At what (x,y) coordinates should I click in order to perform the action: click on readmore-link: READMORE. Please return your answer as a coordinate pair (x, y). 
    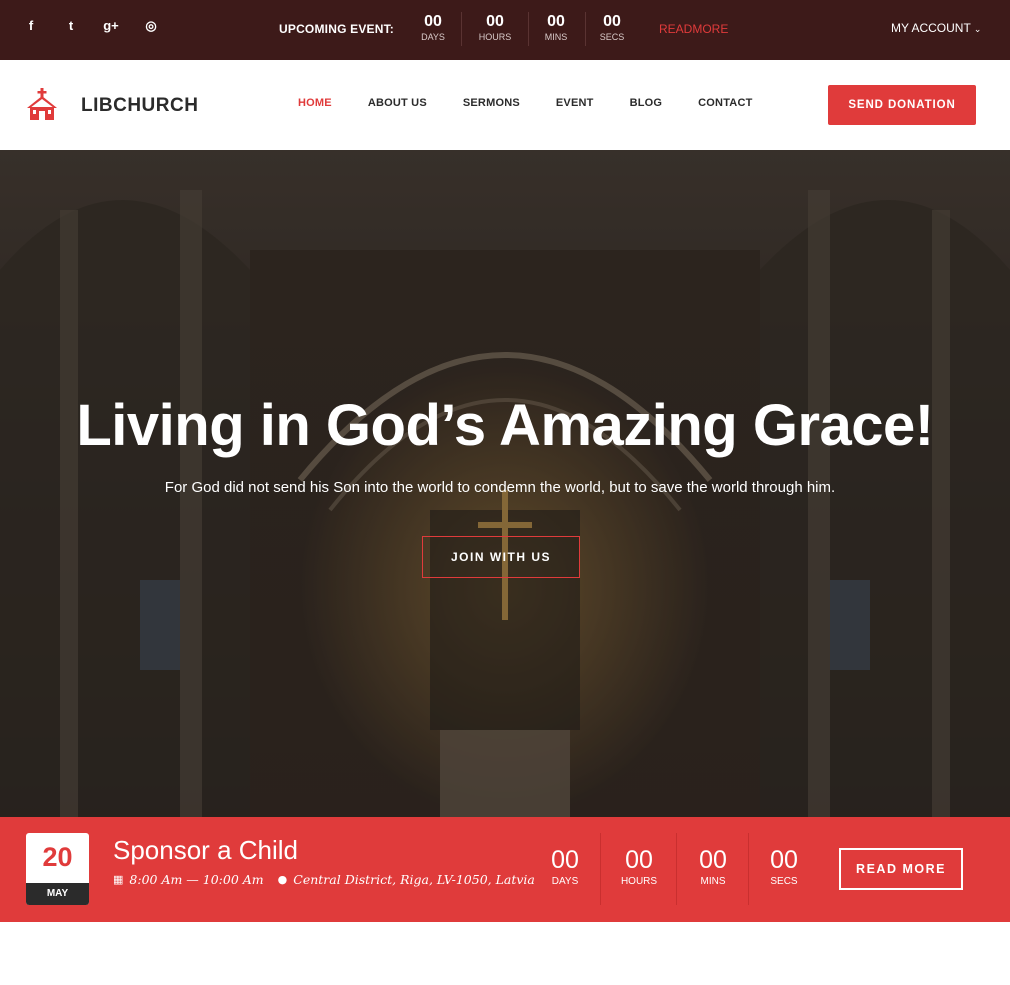
    Looking at the image, I should click on (693, 29).